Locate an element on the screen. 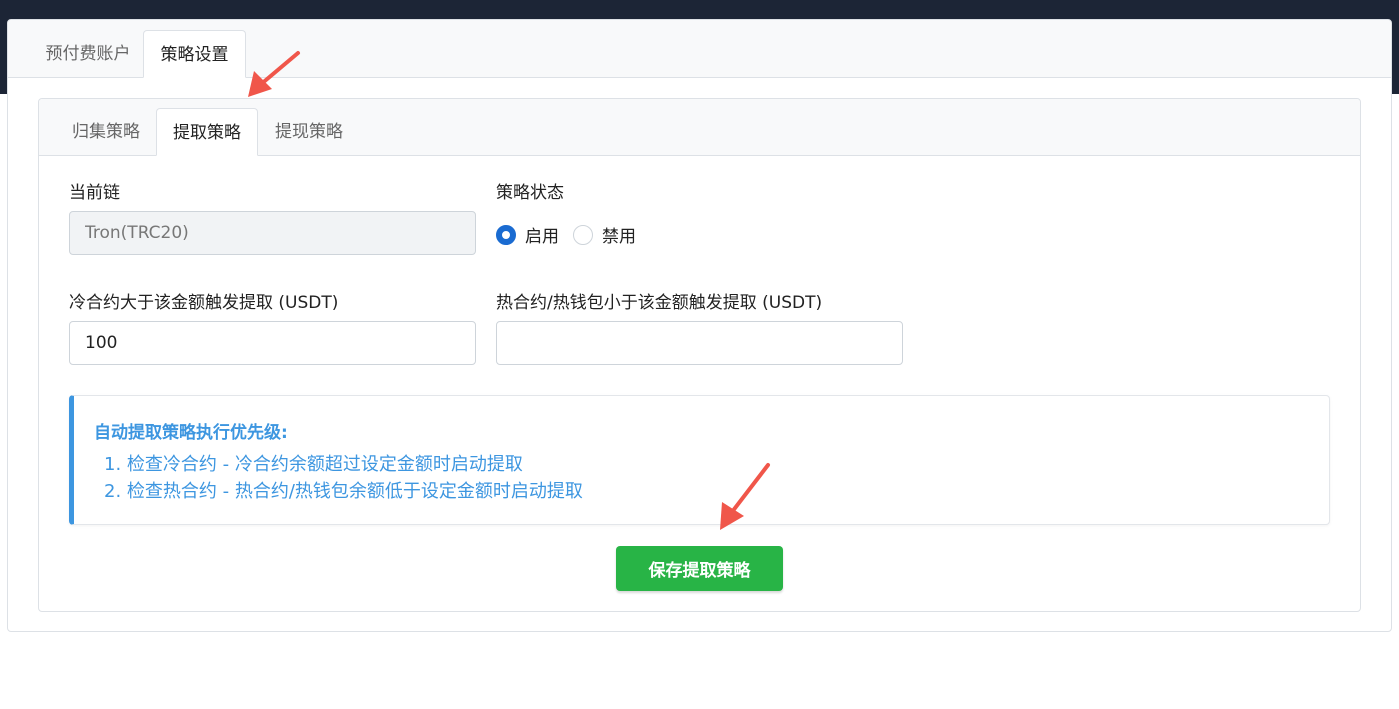 The height and width of the screenshot is (709, 1399). save-withdrawal-strategy-button: 保存提取策略 is located at coordinates (699, 568).